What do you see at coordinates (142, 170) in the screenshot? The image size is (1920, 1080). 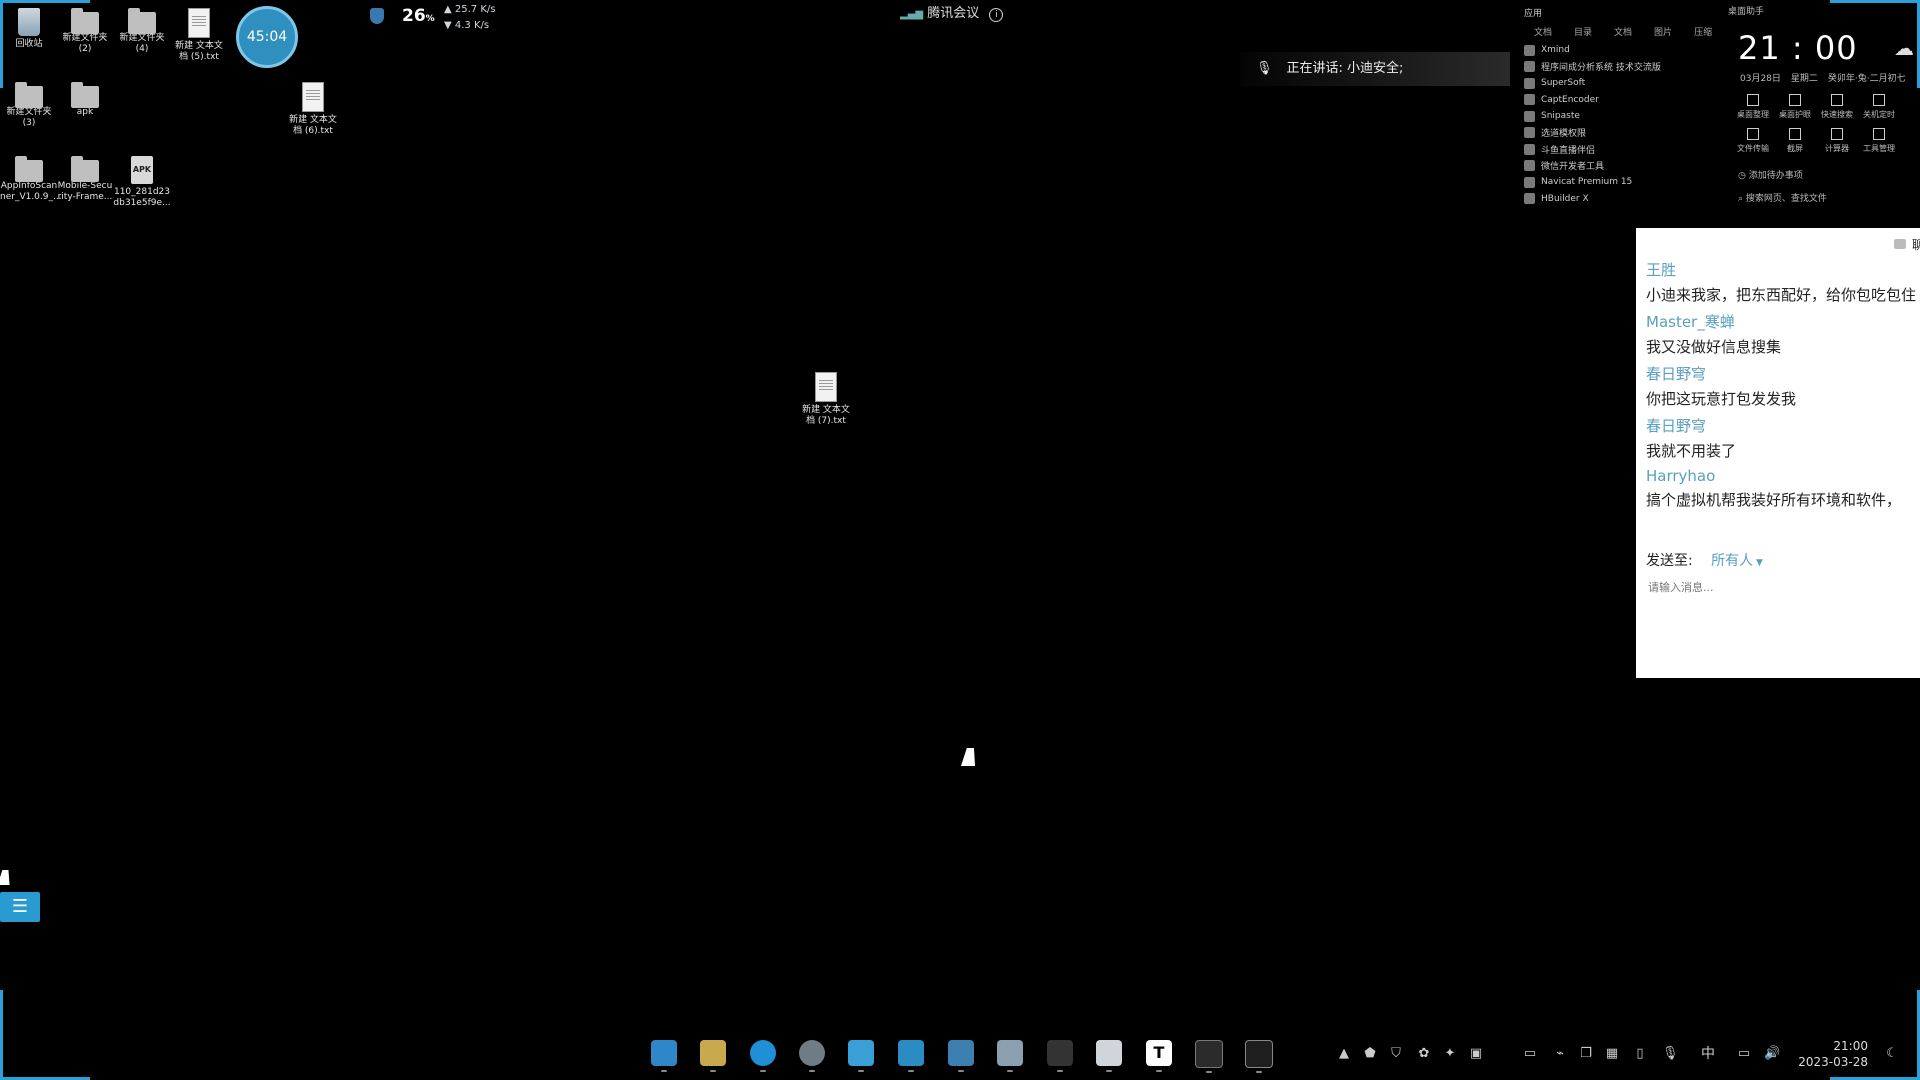 I see `apk-file-icon: APK` at bounding box center [142, 170].